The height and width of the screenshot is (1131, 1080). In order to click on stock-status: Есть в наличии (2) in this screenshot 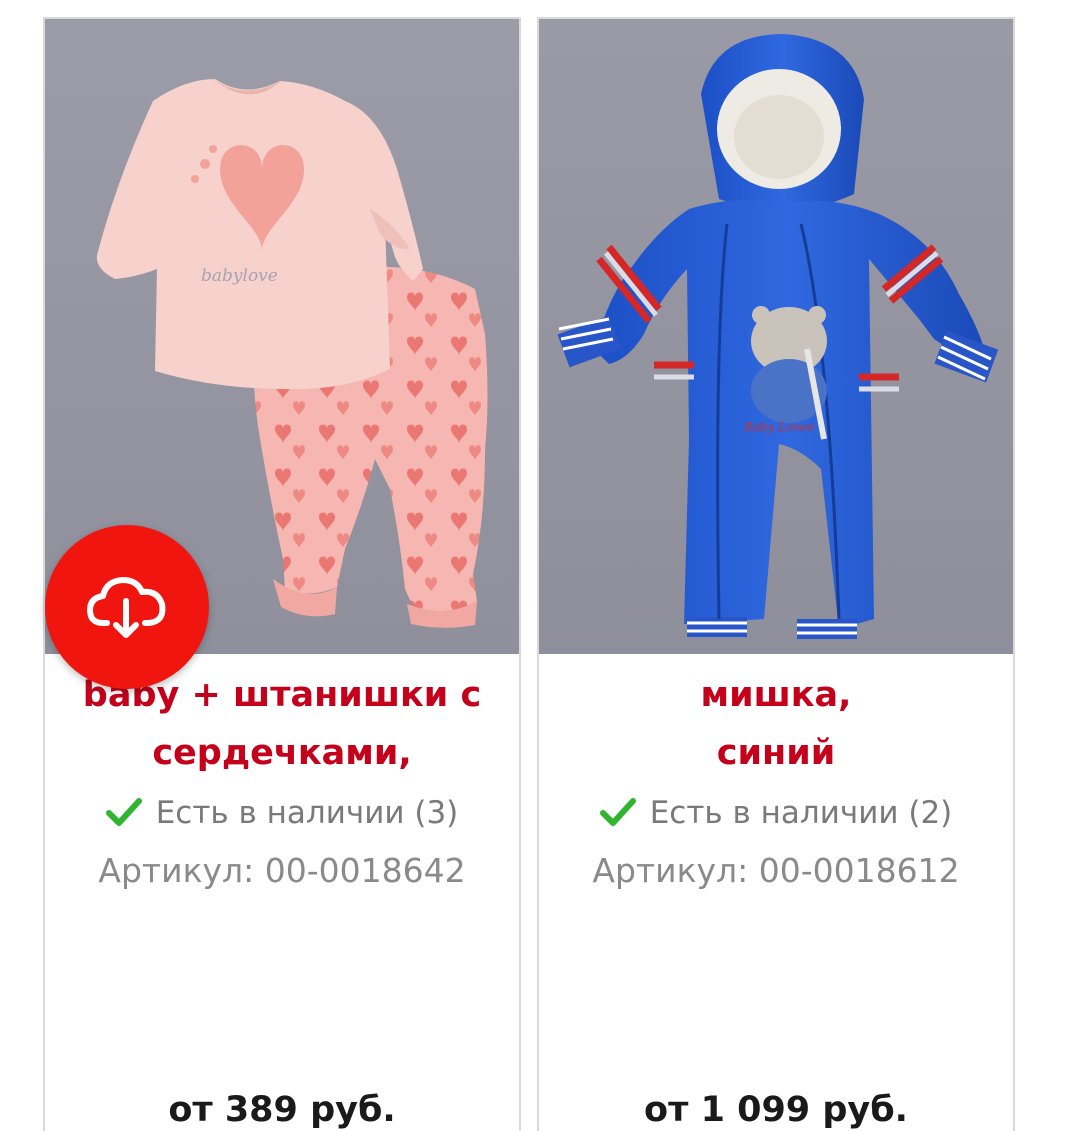, I will do `click(776, 813)`.